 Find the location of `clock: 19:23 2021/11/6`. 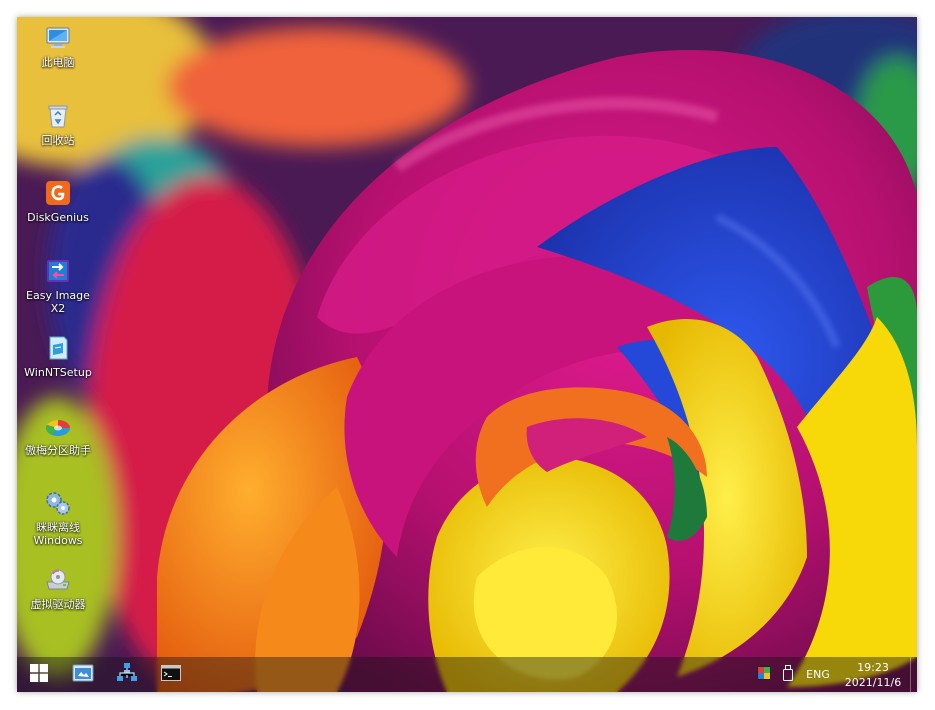

clock: 19:23 2021/11/6 is located at coordinates (873, 674).